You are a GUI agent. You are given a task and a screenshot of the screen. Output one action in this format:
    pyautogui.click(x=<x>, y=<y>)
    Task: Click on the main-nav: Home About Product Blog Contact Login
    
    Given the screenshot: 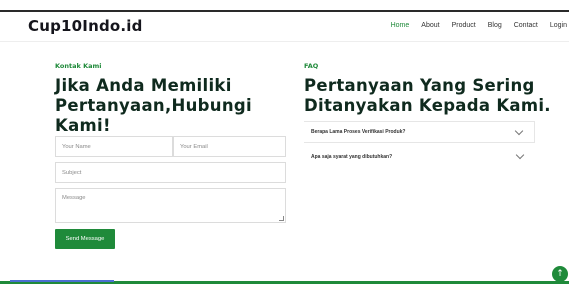 What is the action you would take?
    pyautogui.click(x=473, y=25)
    